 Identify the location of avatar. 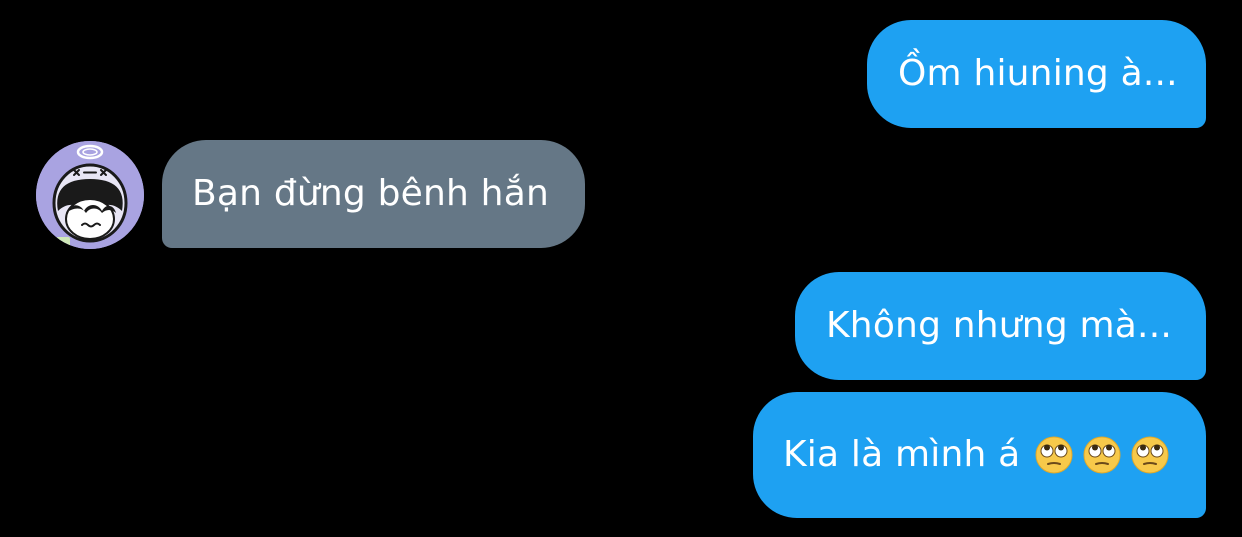
(90, 195).